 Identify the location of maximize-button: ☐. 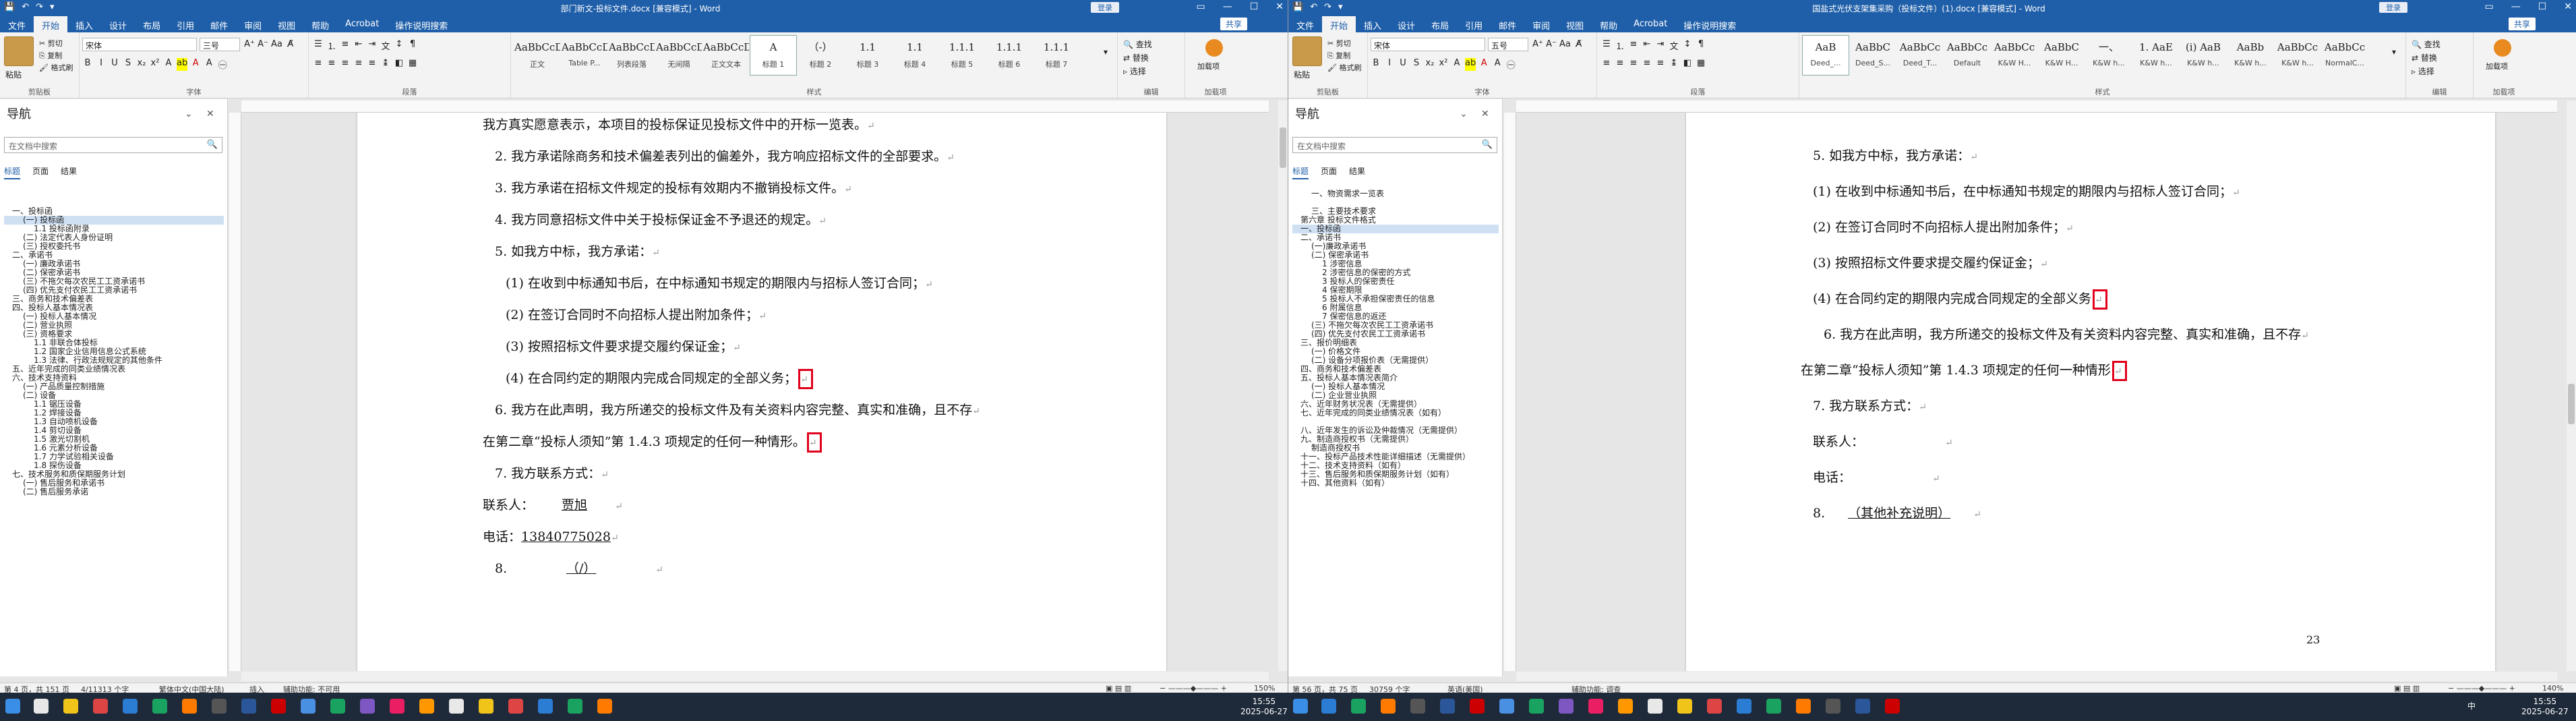
(2542, 6).